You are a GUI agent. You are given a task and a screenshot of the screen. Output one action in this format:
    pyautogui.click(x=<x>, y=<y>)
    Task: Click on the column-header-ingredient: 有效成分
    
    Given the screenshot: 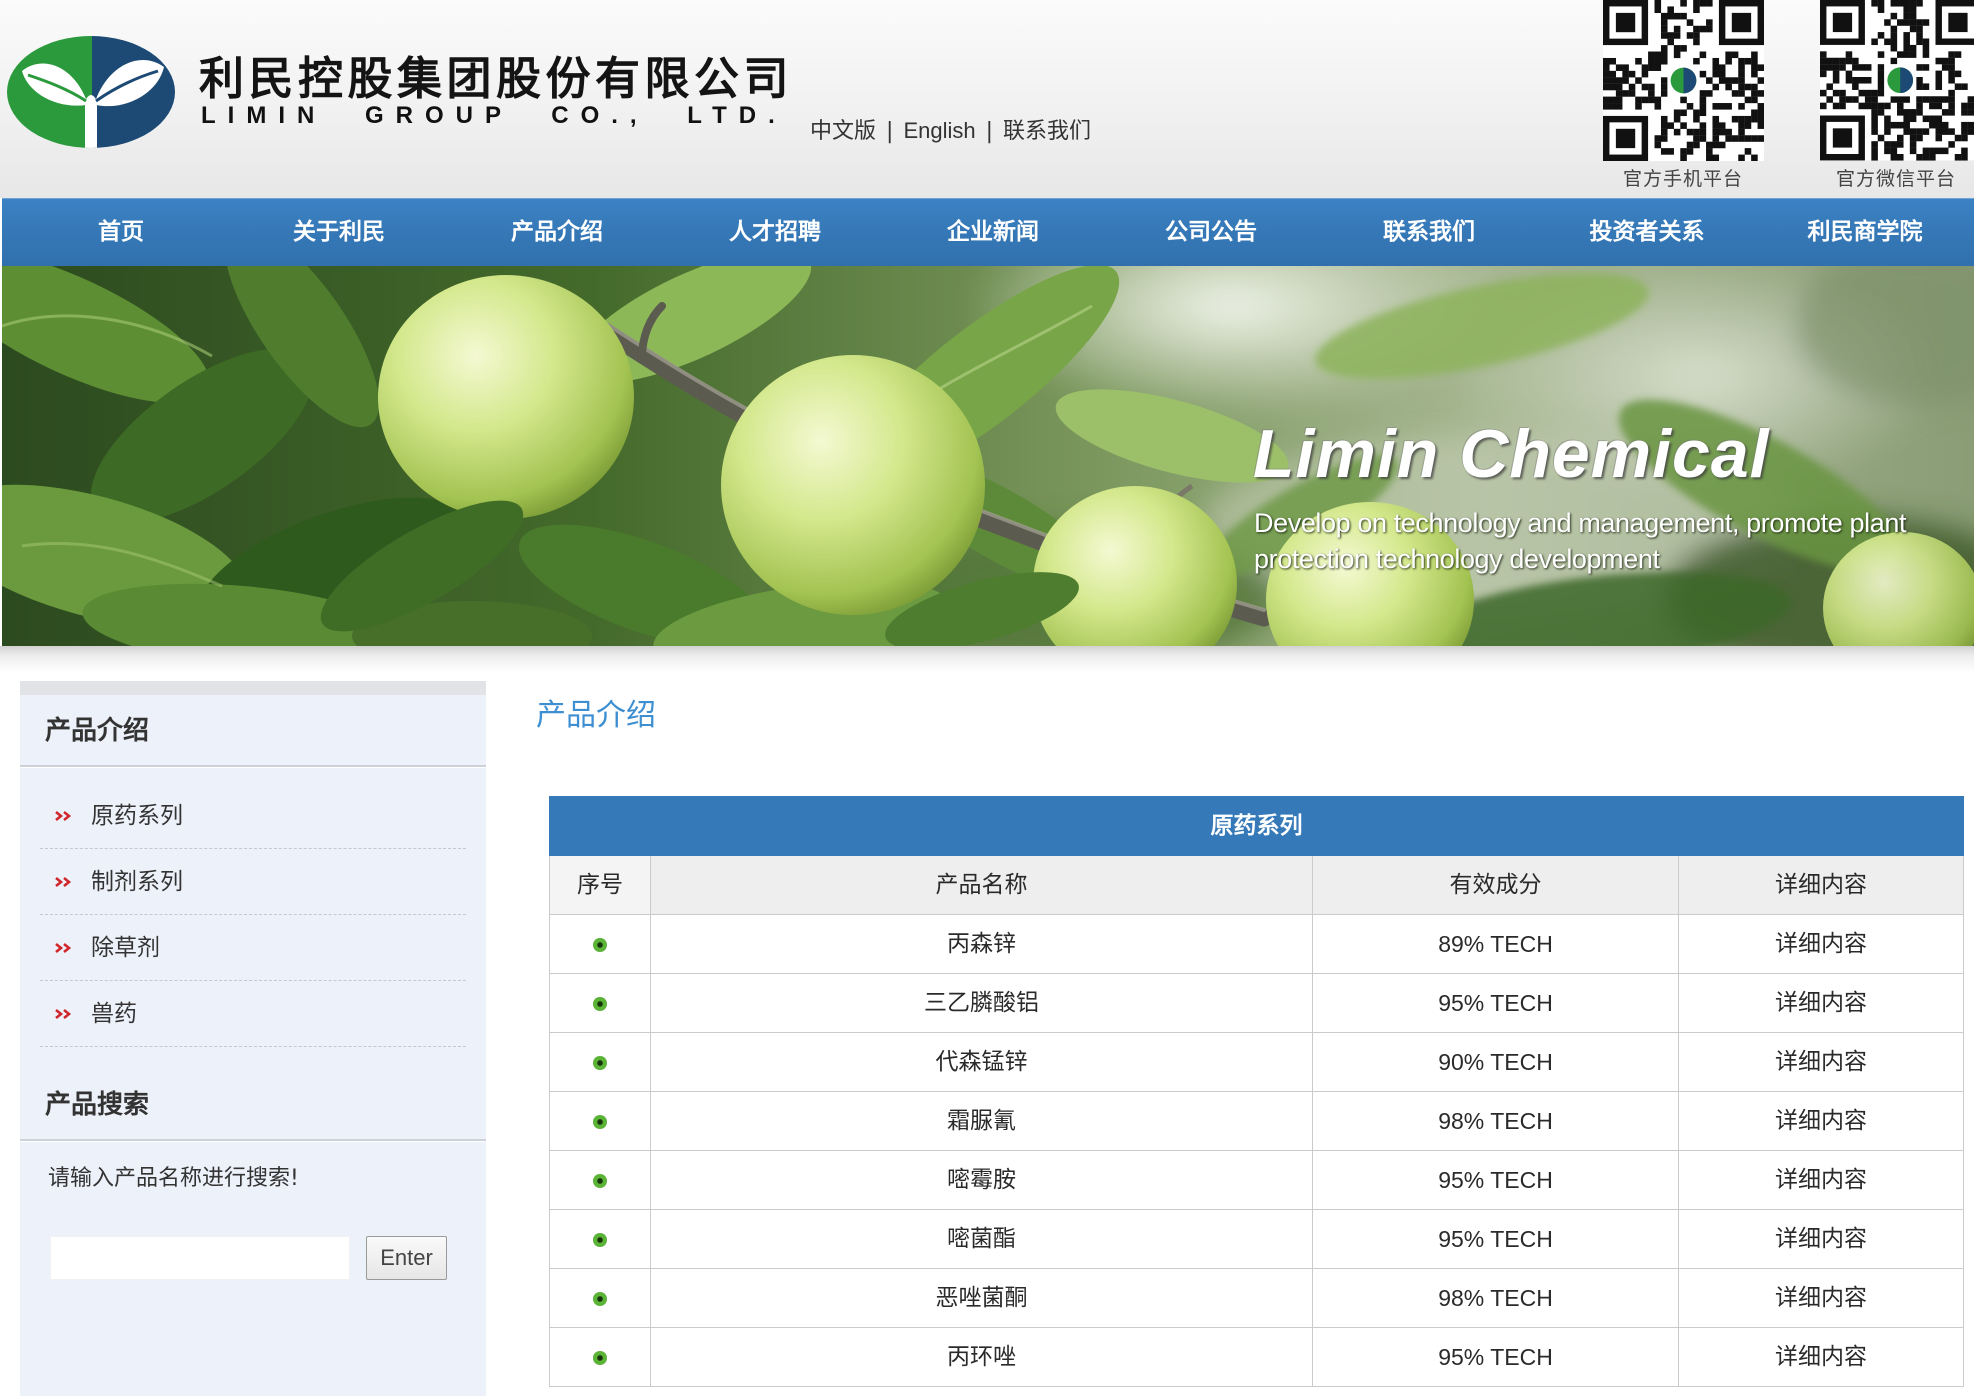 What is the action you would take?
    pyautogui.click(x=1495, y=885)
    